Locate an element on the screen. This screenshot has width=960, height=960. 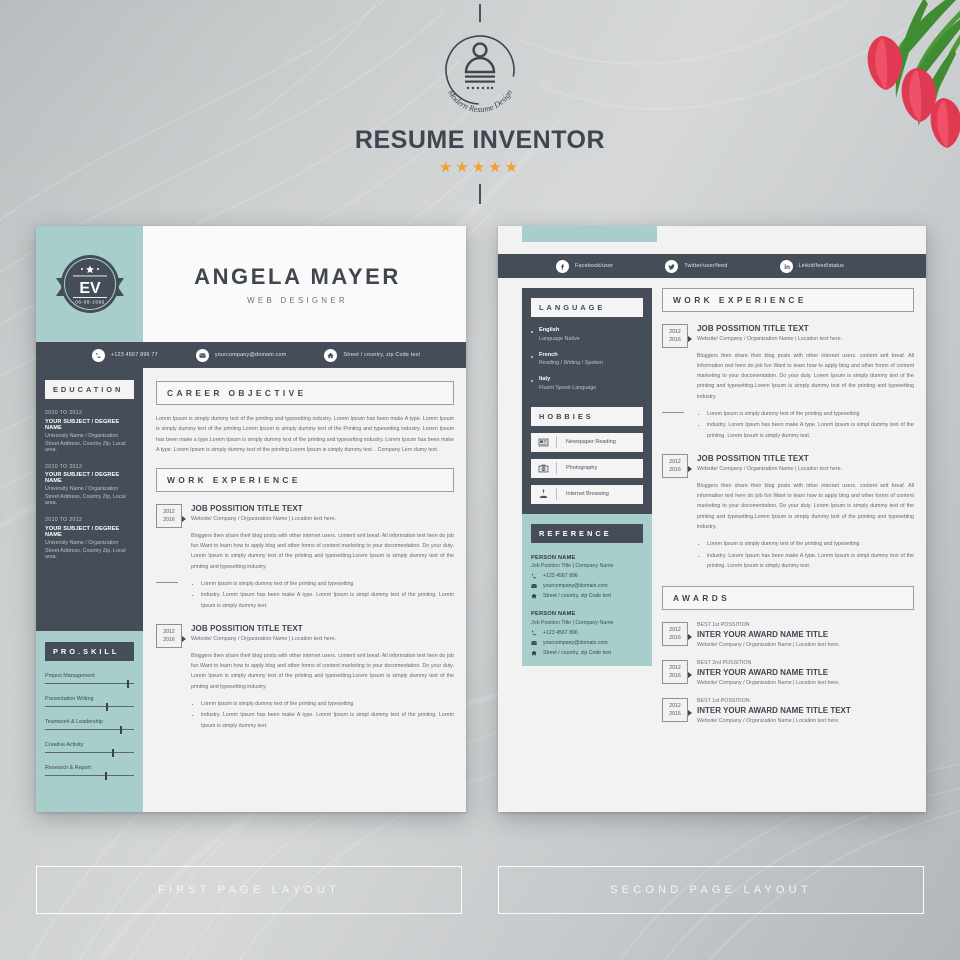
language-item: Italy Fluent Speek Language is located at coordinates (587, 383).